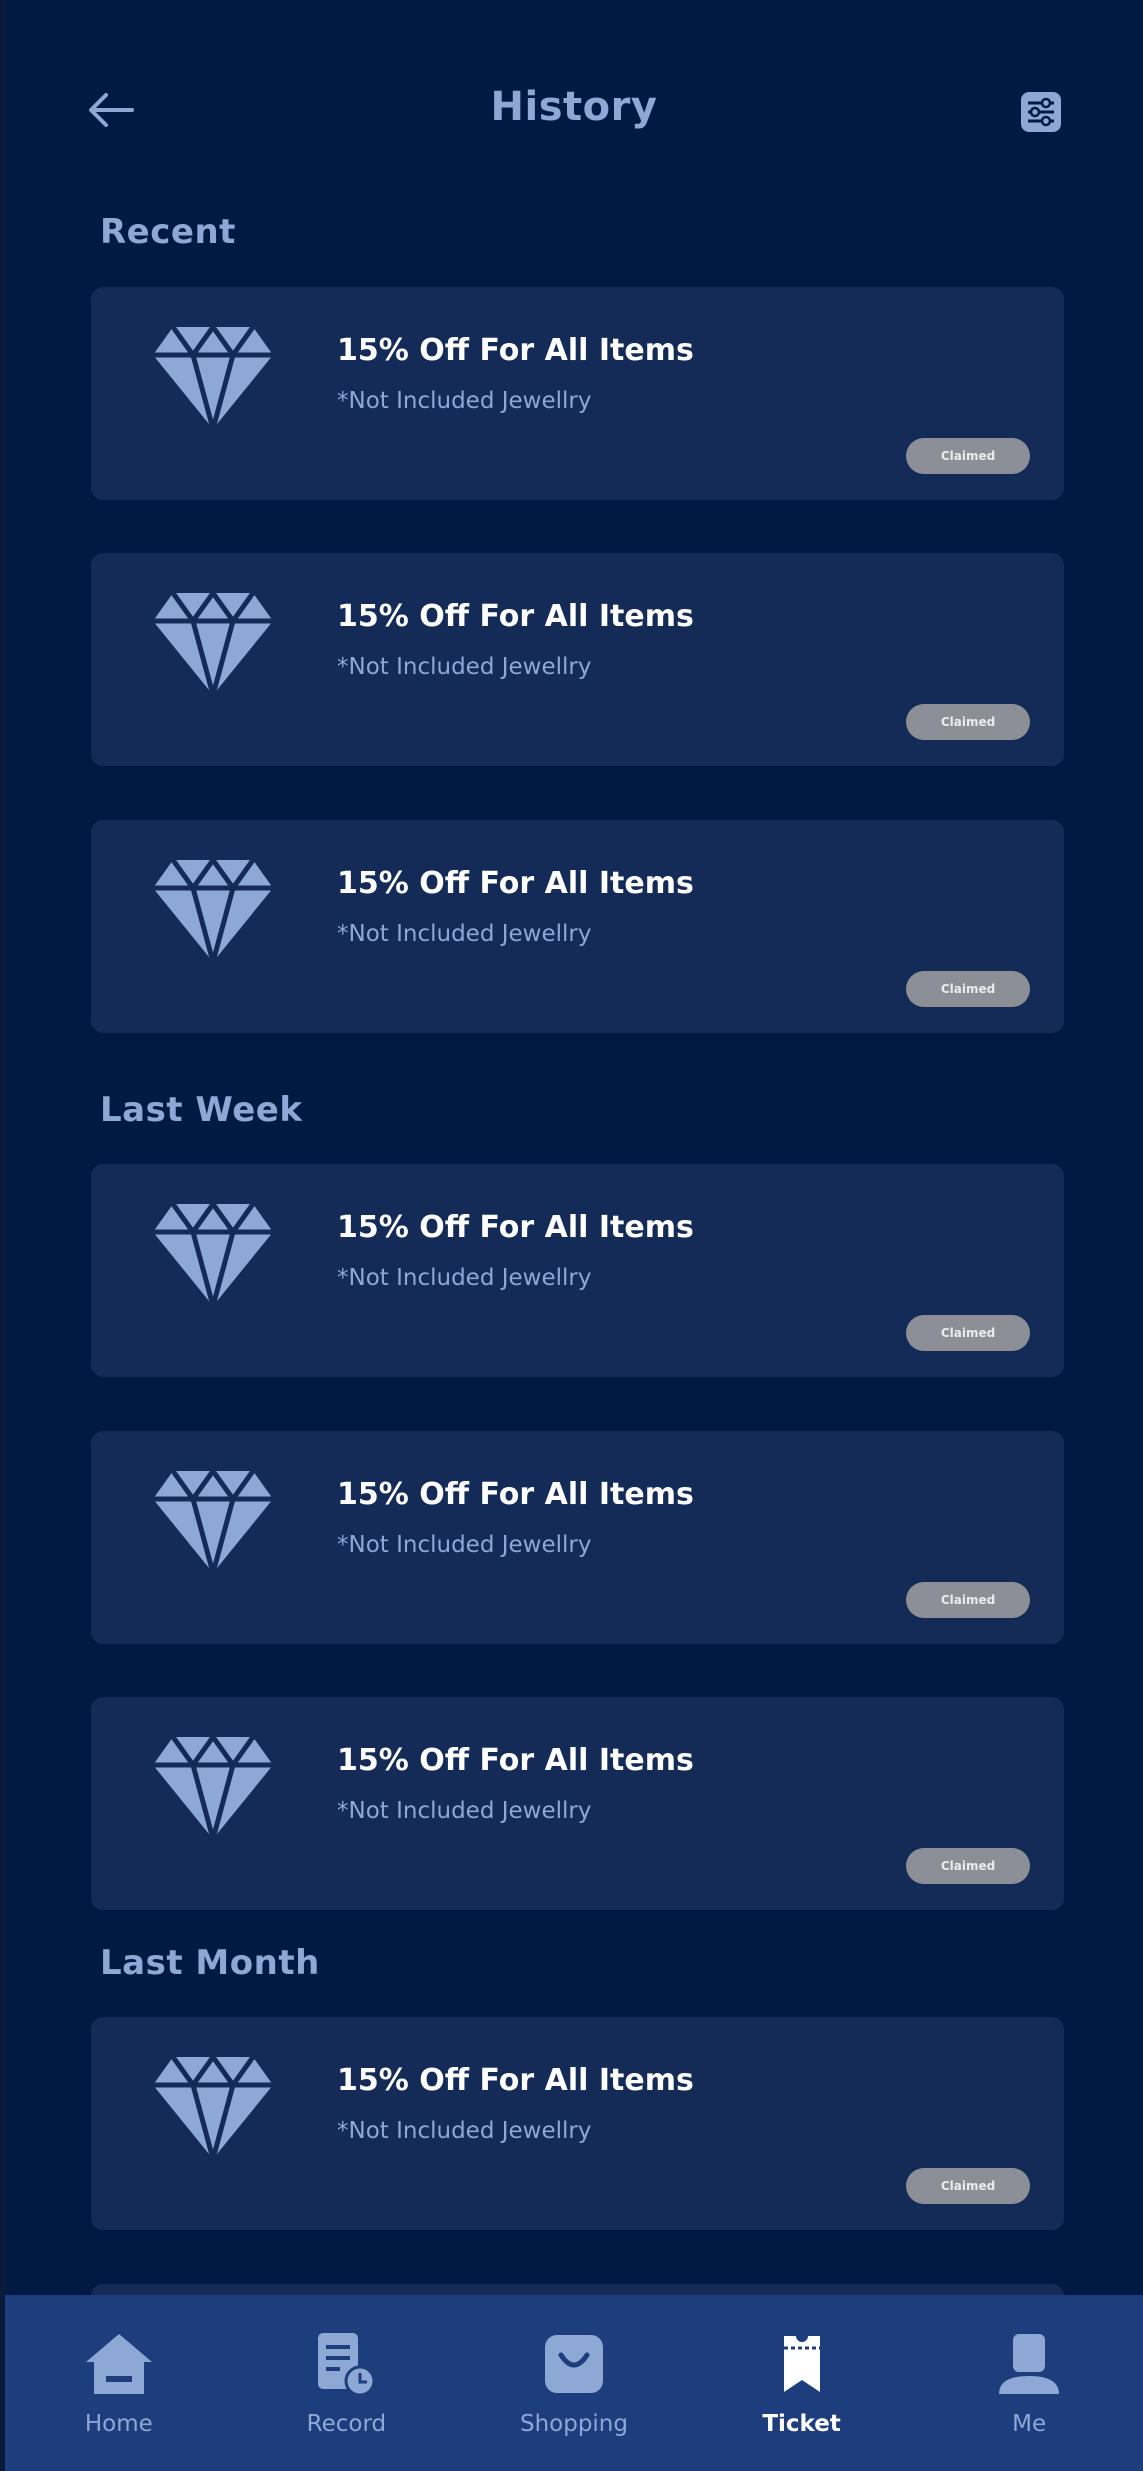 The image size is (1143, 2471). I want to click on filter-icon, so click(1041, 112).